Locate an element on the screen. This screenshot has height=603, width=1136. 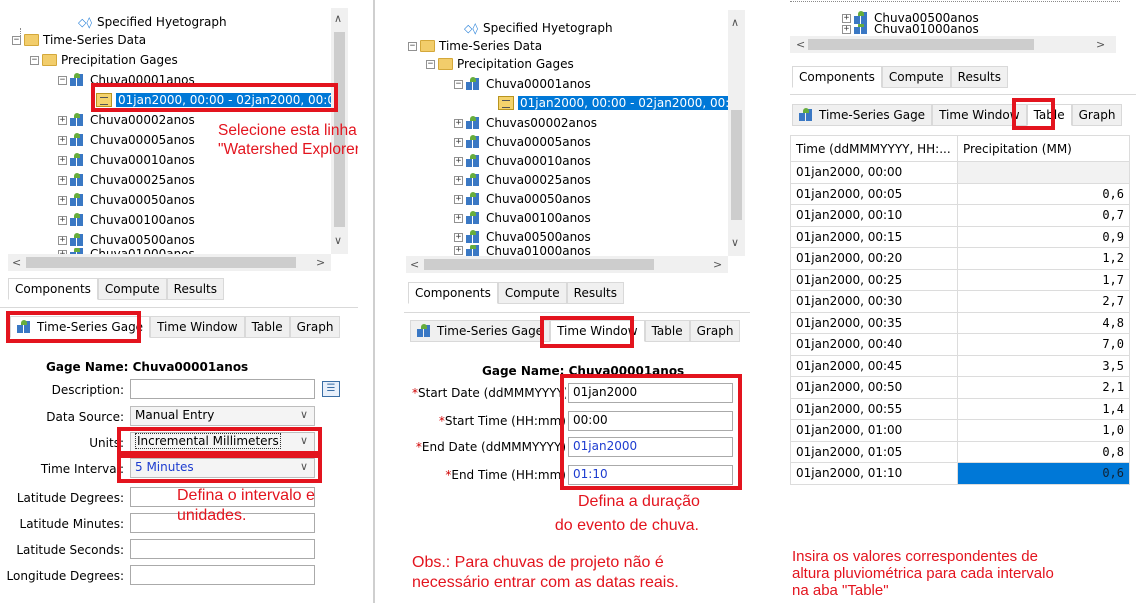
precipitation-cell: 1,0 is located at coordinates (1043, 430).